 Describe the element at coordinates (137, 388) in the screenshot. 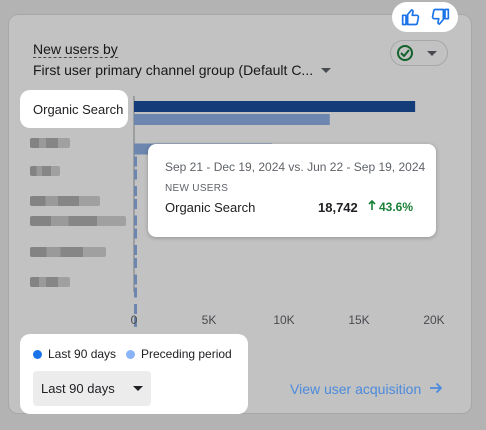

I see `chevron-down-icon` at that location.